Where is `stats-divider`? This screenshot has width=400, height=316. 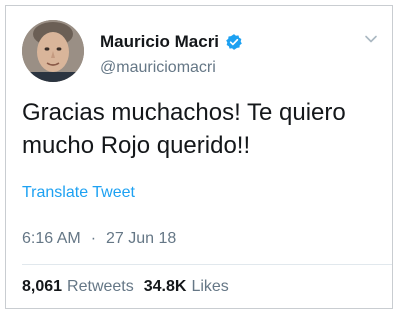 stats-divider is located at coordinates (207, 264).